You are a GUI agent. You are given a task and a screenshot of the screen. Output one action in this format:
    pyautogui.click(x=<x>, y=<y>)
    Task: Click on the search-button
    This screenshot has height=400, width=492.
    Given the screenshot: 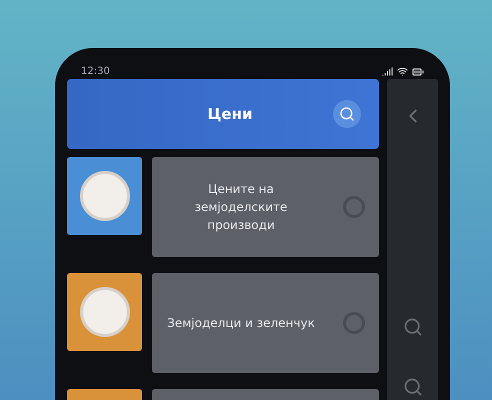 What is the action you would take?
    pyautogui.click(x=347, y=114)
    